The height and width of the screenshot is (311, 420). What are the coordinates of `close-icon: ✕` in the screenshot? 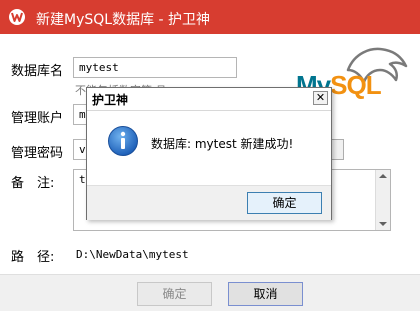 It's located at (320, 98).